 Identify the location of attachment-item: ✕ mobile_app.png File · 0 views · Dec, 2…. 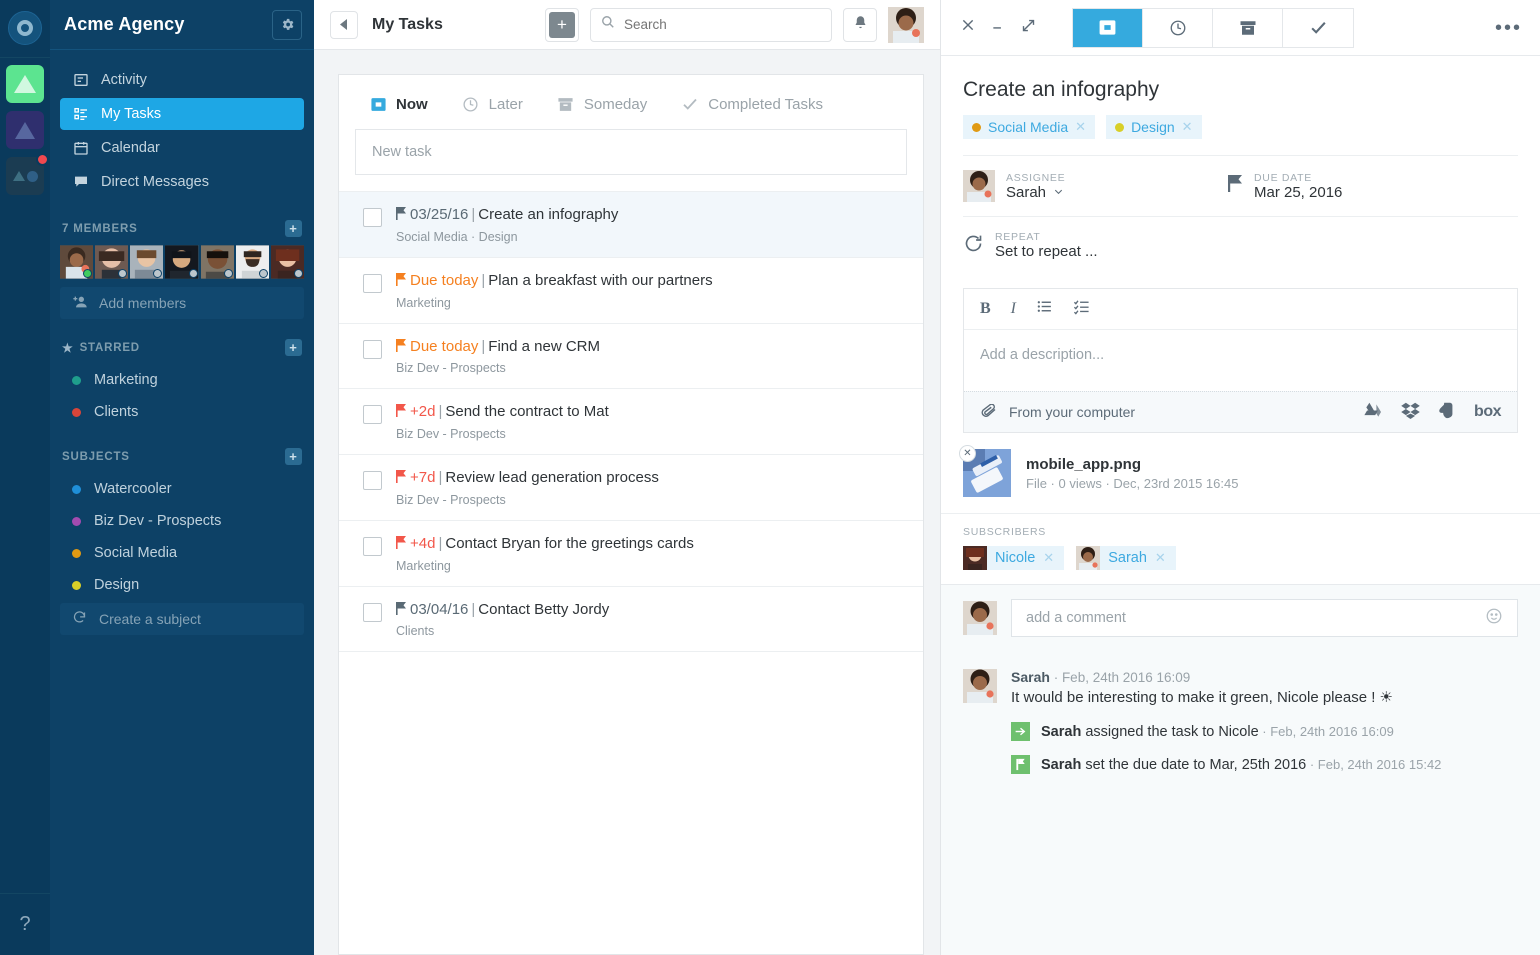
(1240, 473).